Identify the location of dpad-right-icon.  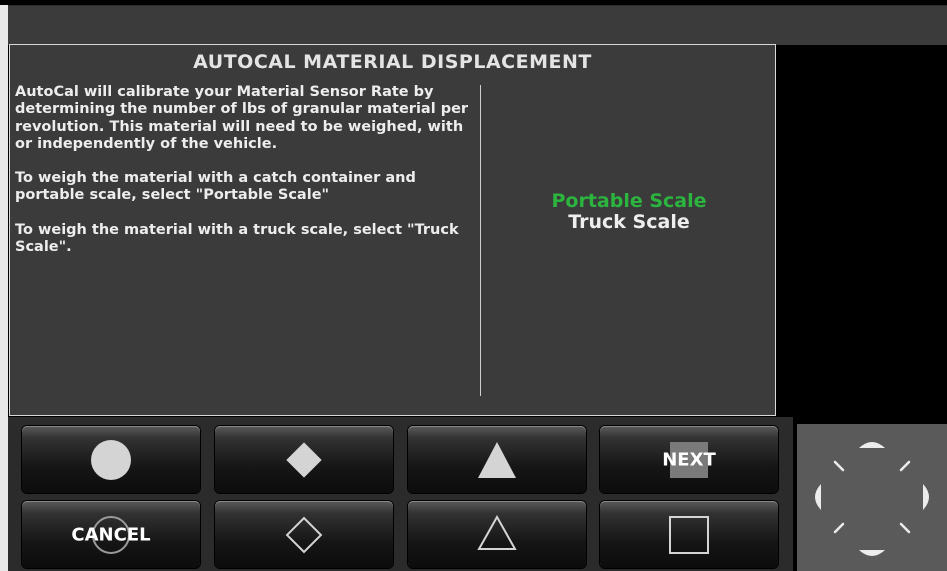
(926, 497).